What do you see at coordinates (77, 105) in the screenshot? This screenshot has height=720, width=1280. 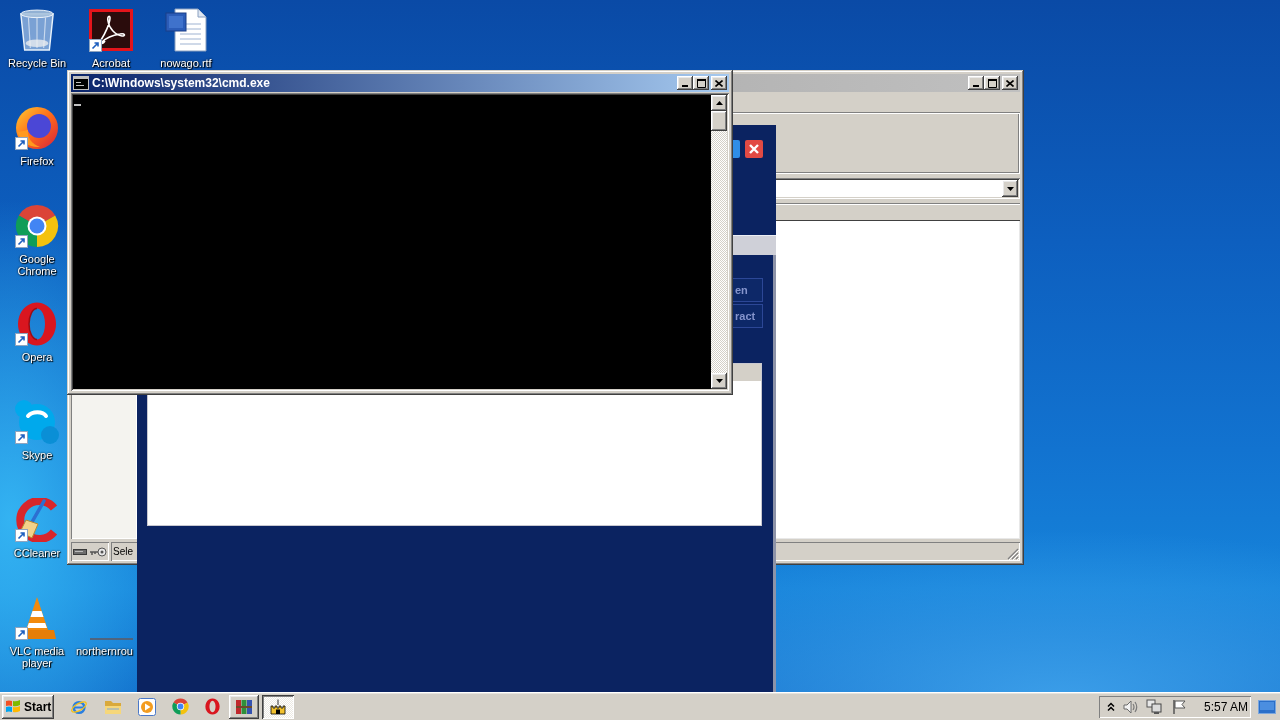 I see `text-cursor-icon` at bounding box center [77, 105].